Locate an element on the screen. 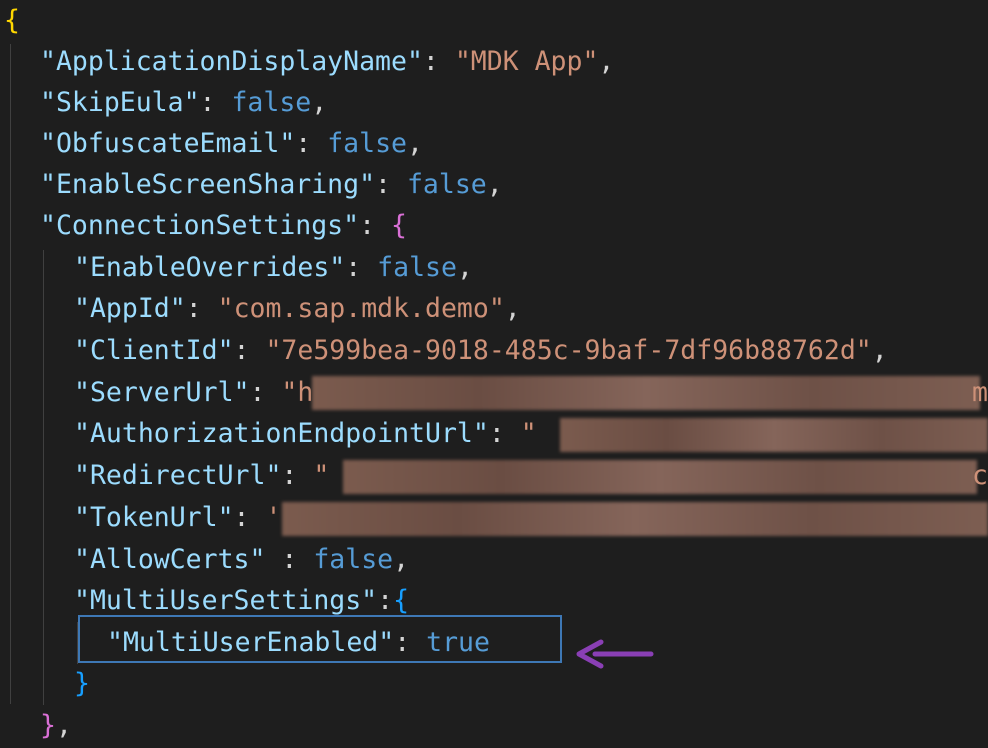 This screenshot has width=988, height=748. redacted-redirect-url is located at coordinates (660, 477).